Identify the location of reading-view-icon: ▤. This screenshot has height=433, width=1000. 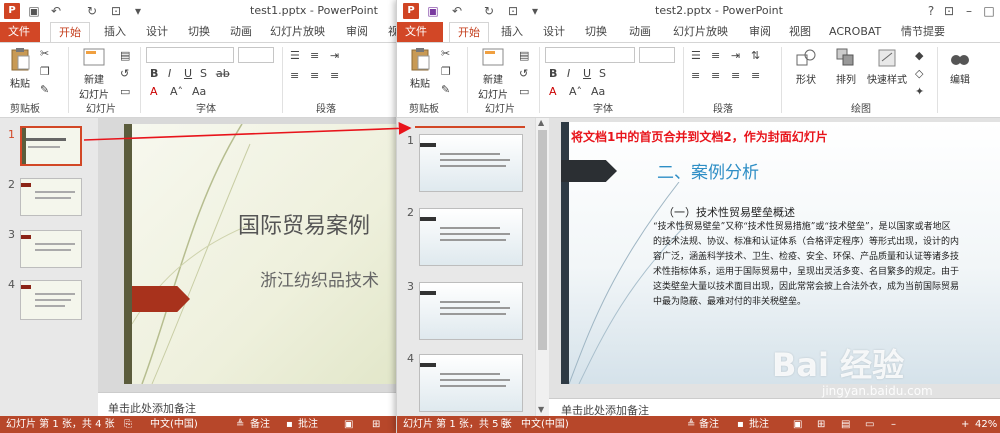
(845, 424).